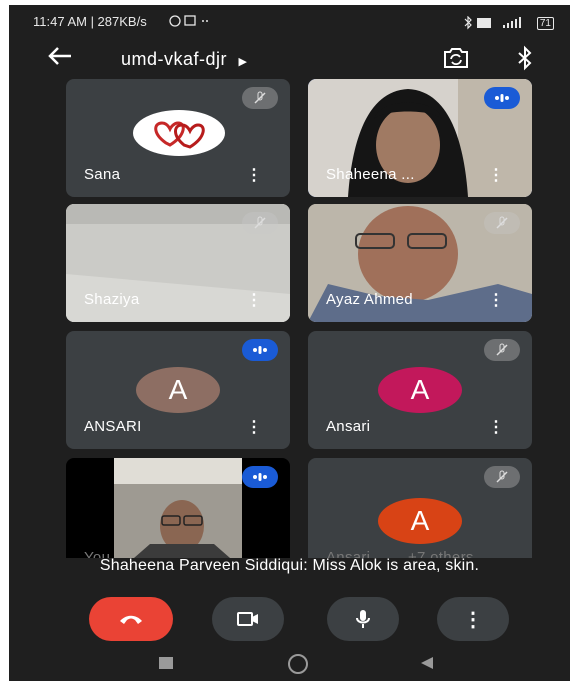 The image size is (579, 683). I want to click on end-call-icon, so click(131, 619).